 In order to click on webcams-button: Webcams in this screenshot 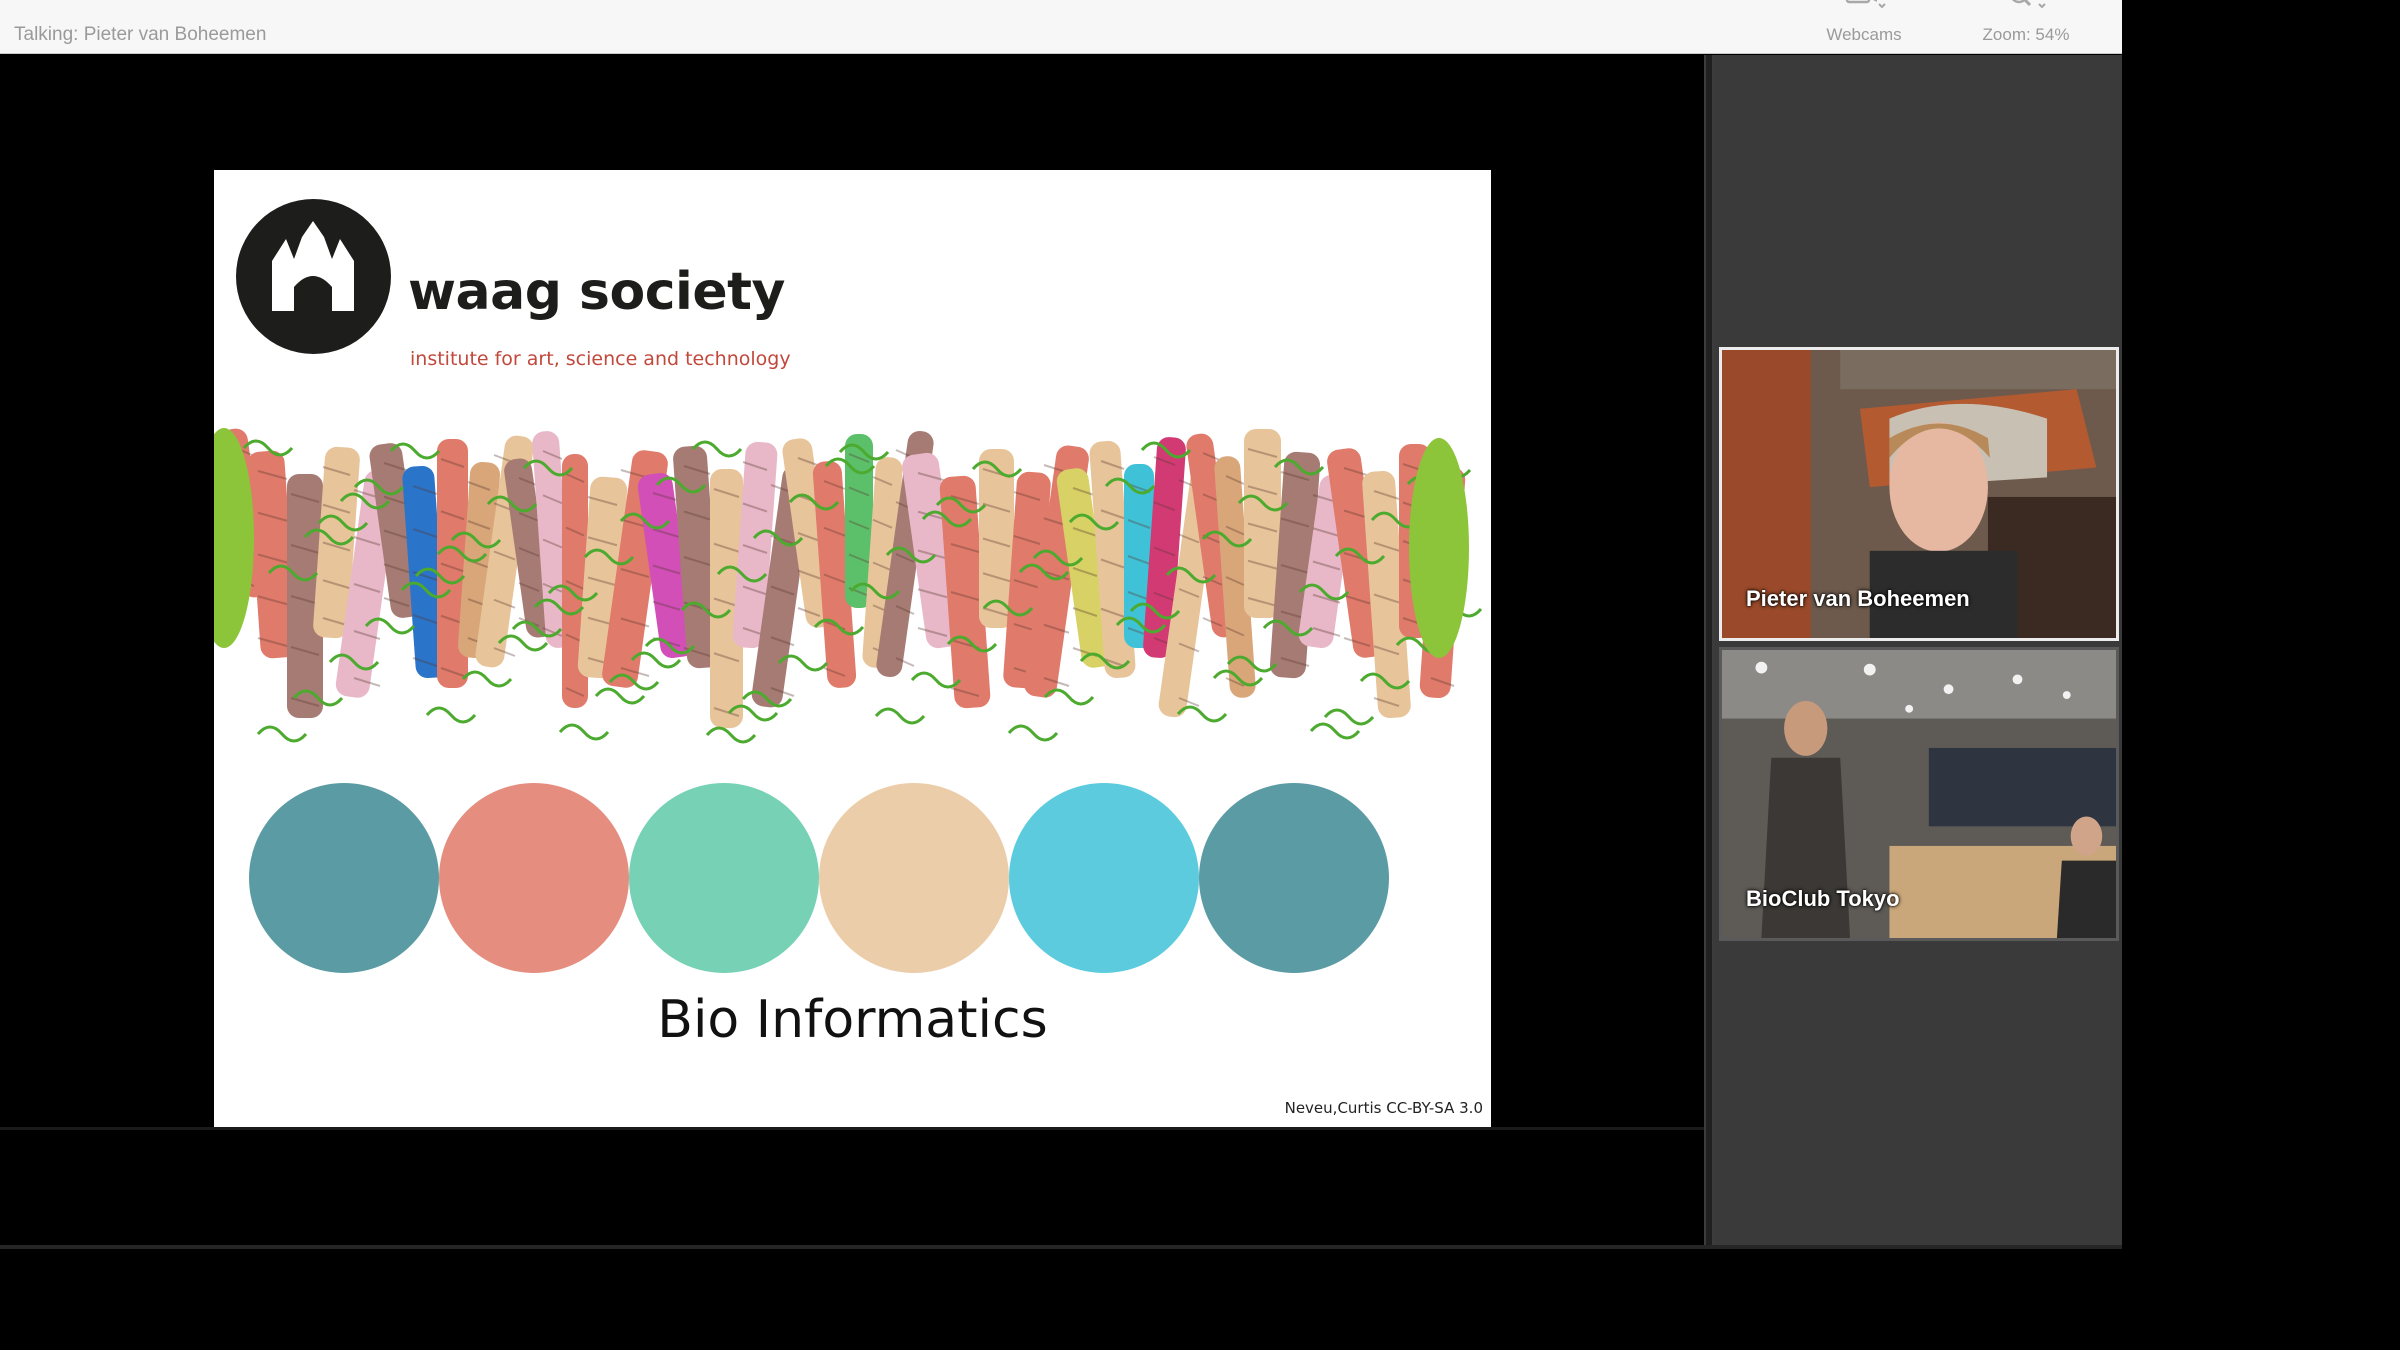, I will do `click(1864, 27)`.